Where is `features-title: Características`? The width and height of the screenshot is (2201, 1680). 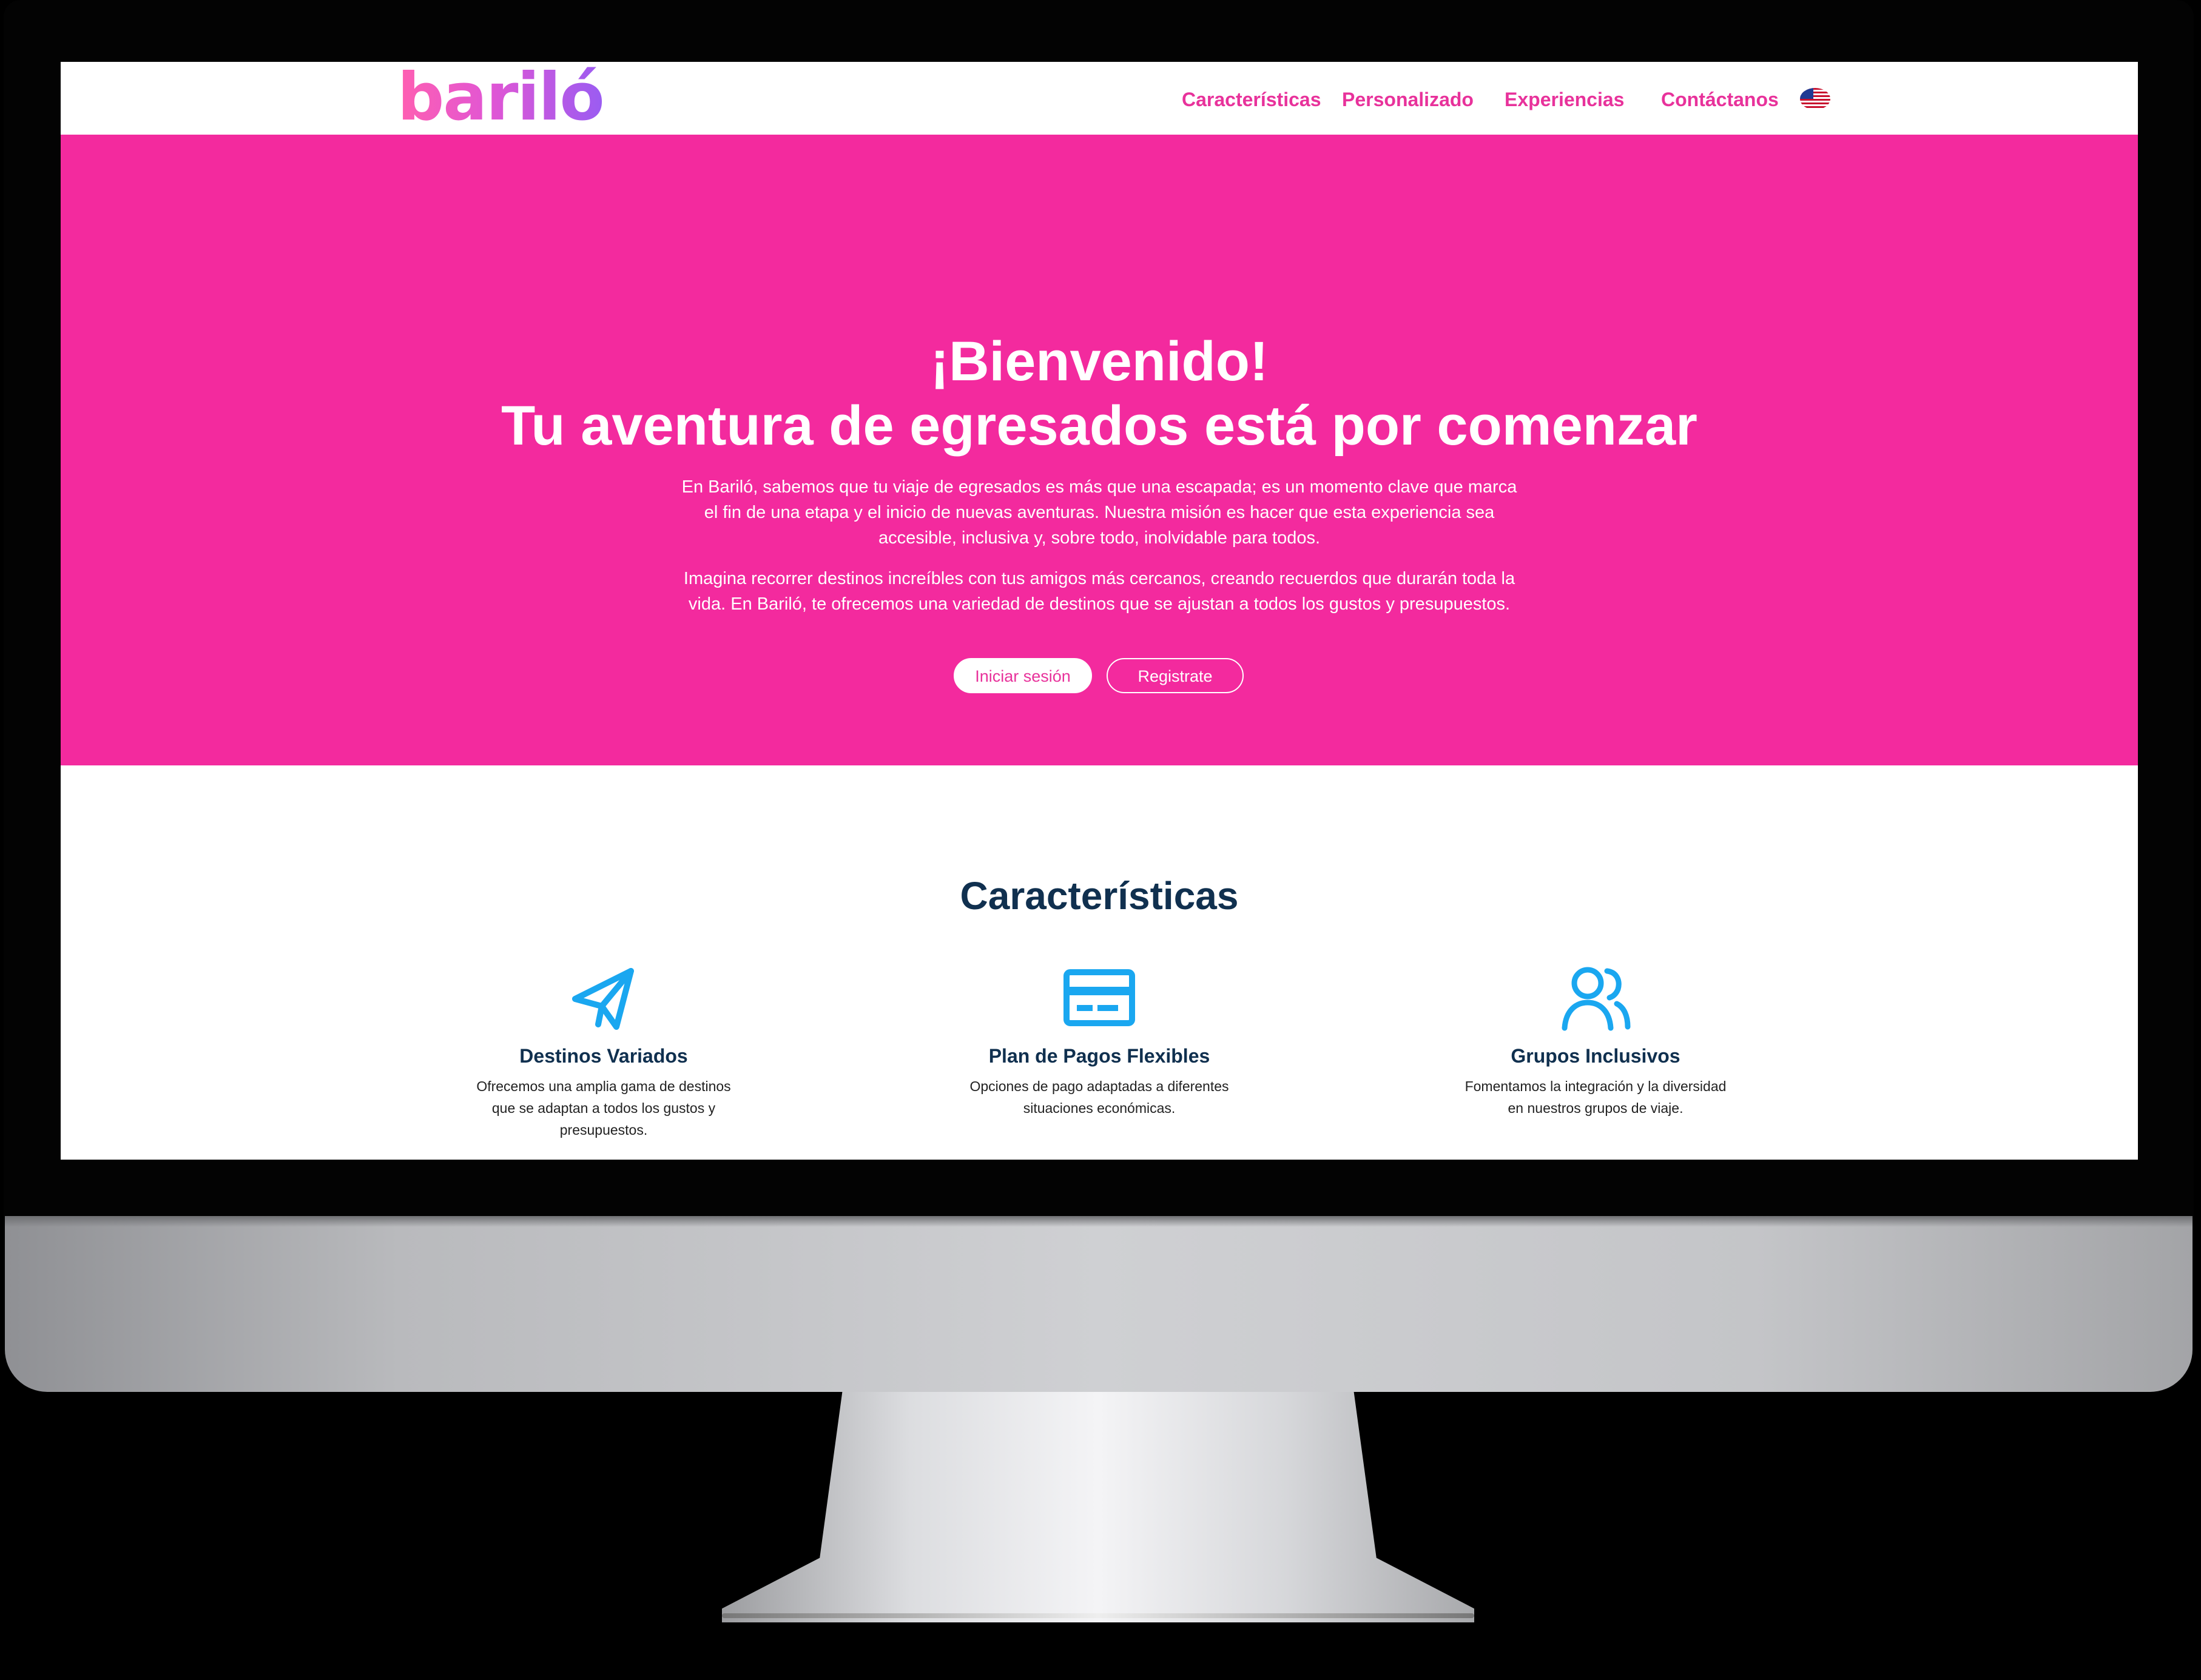
features-title: Características is located at coordinates (1099, 896).